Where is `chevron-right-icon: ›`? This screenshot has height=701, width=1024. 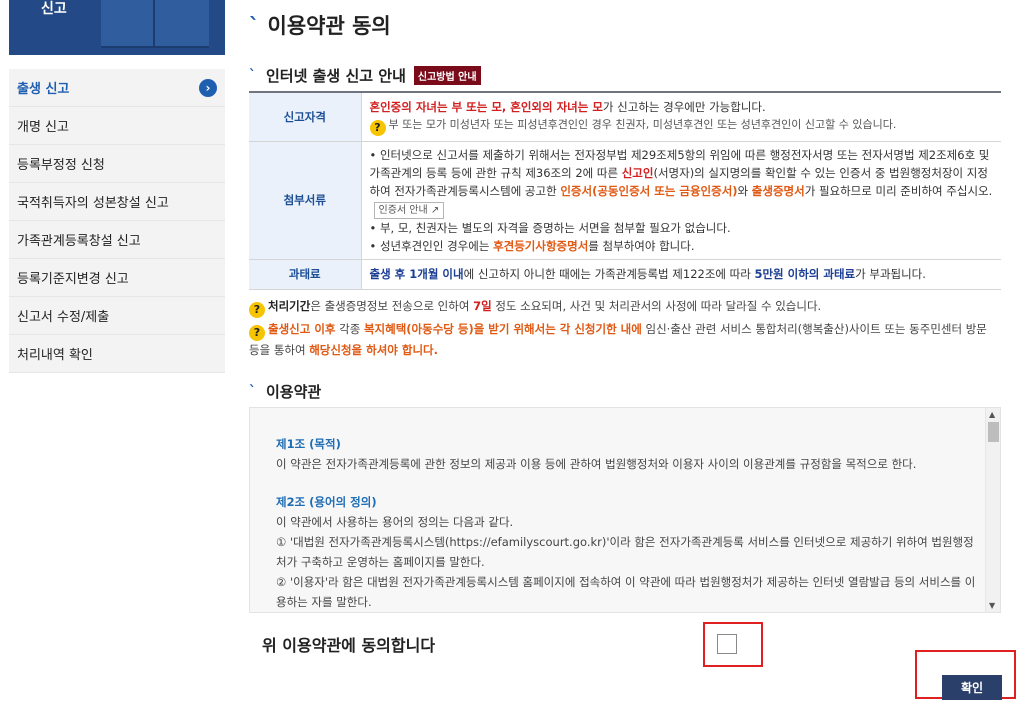 chevron-right-icon: › is located at coordinates (208, 87).